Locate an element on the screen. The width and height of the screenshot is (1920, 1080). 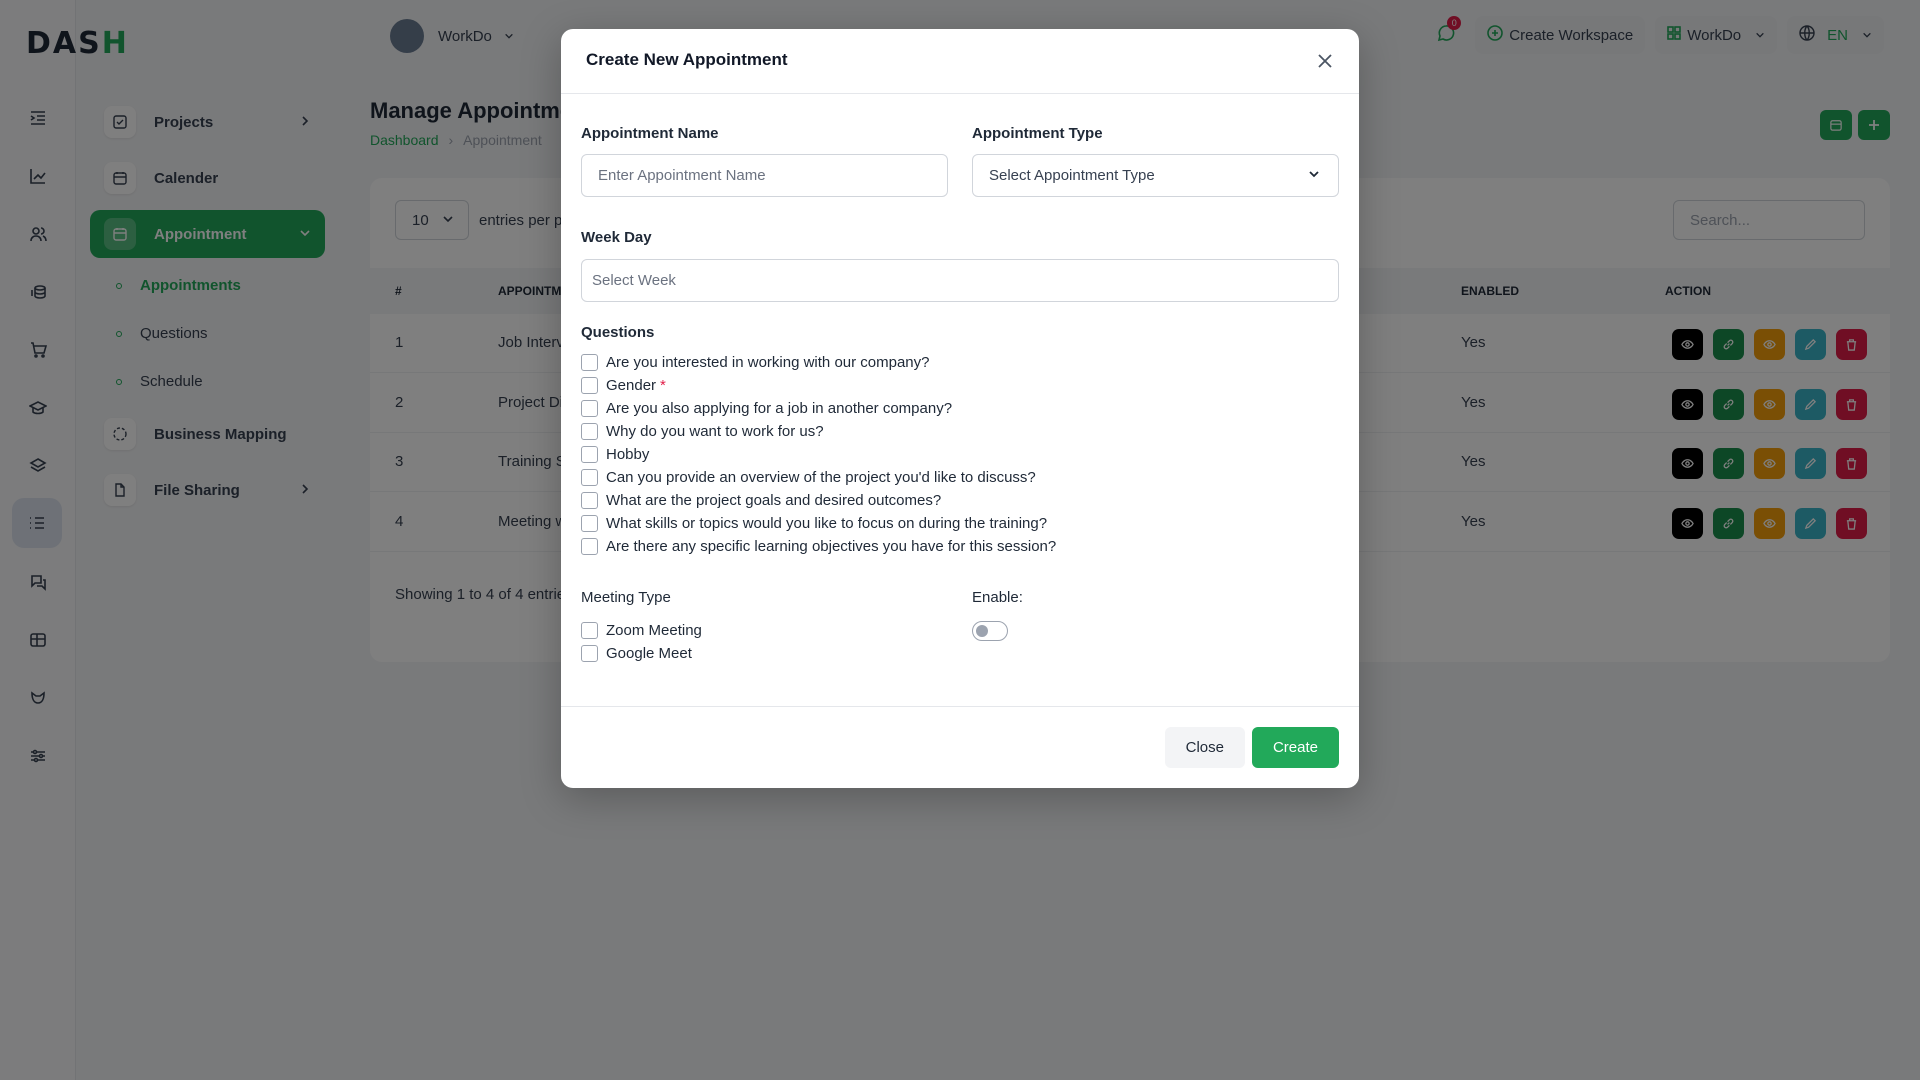
create-button: Create is located at coordinates (1295, 747).